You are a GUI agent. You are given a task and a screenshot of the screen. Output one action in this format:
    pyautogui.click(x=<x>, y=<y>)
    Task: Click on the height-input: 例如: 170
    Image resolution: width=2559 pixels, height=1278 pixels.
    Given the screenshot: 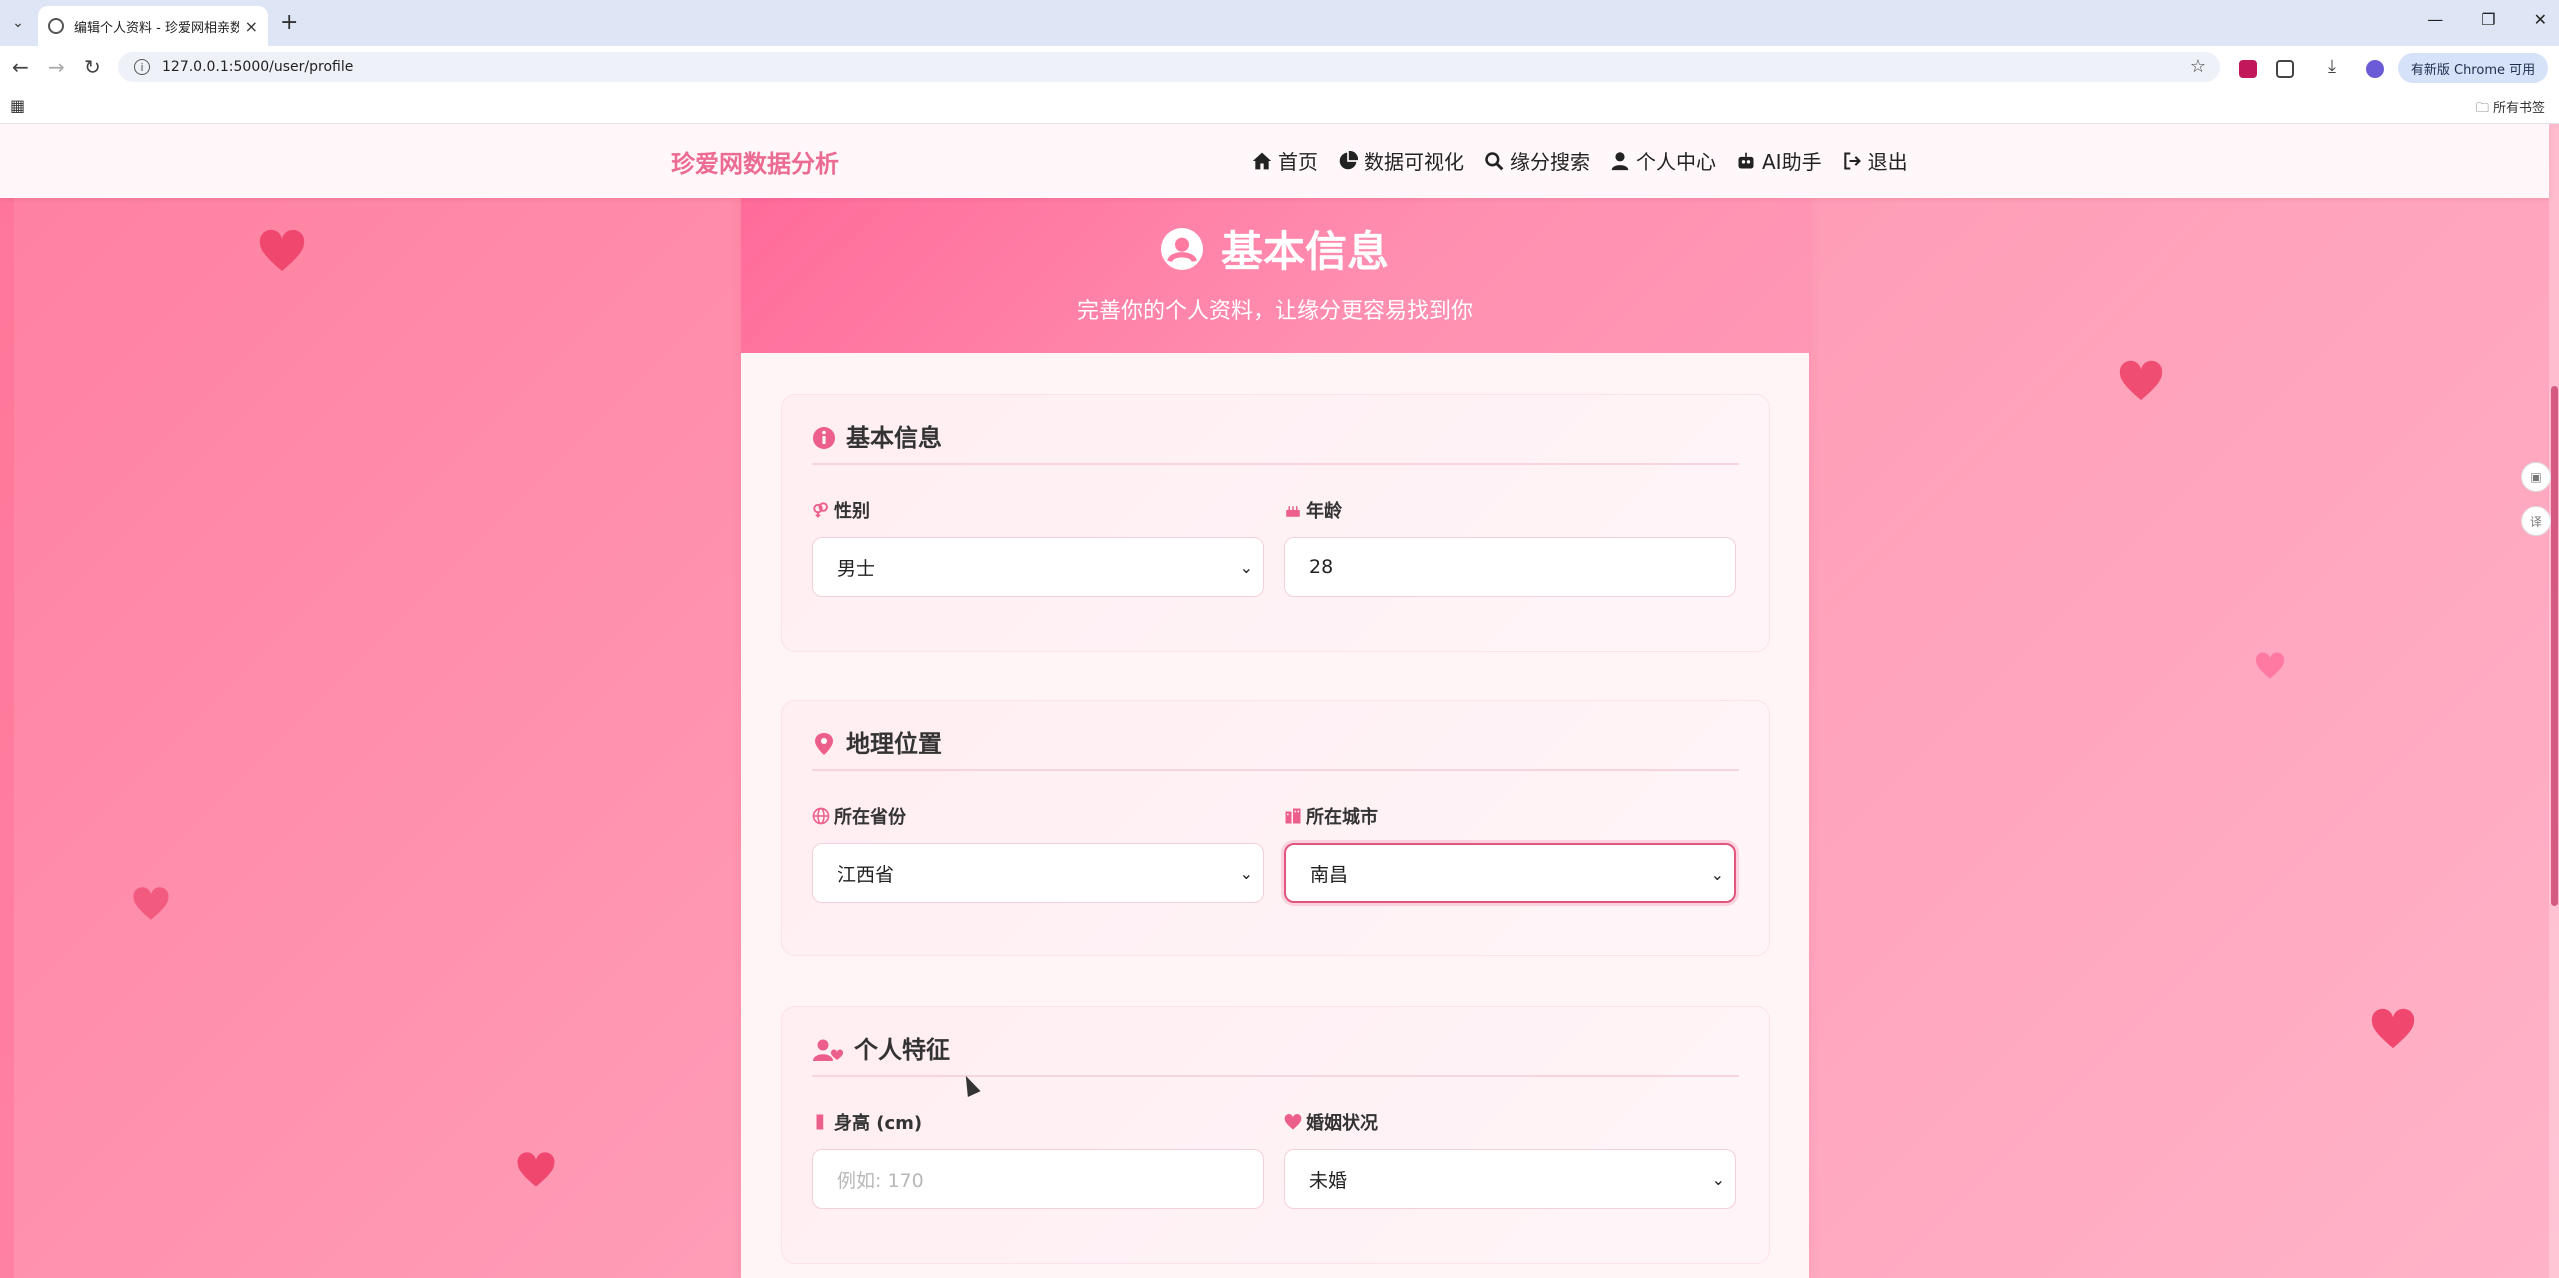 What is the action you would take?
    pyautogui.click(x=1038, y=1179)
    